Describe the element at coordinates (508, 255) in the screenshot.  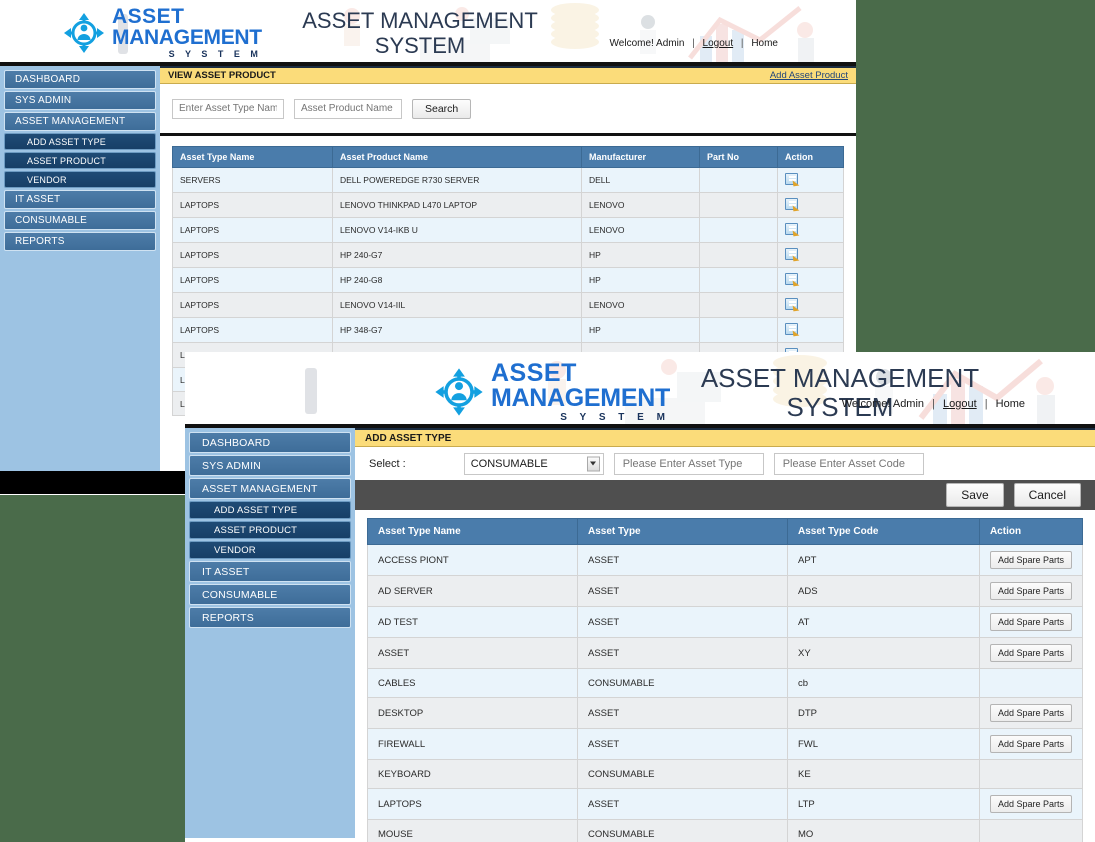
I see `table-row: LAPTOPS HP 240-G7 HP` at that location.